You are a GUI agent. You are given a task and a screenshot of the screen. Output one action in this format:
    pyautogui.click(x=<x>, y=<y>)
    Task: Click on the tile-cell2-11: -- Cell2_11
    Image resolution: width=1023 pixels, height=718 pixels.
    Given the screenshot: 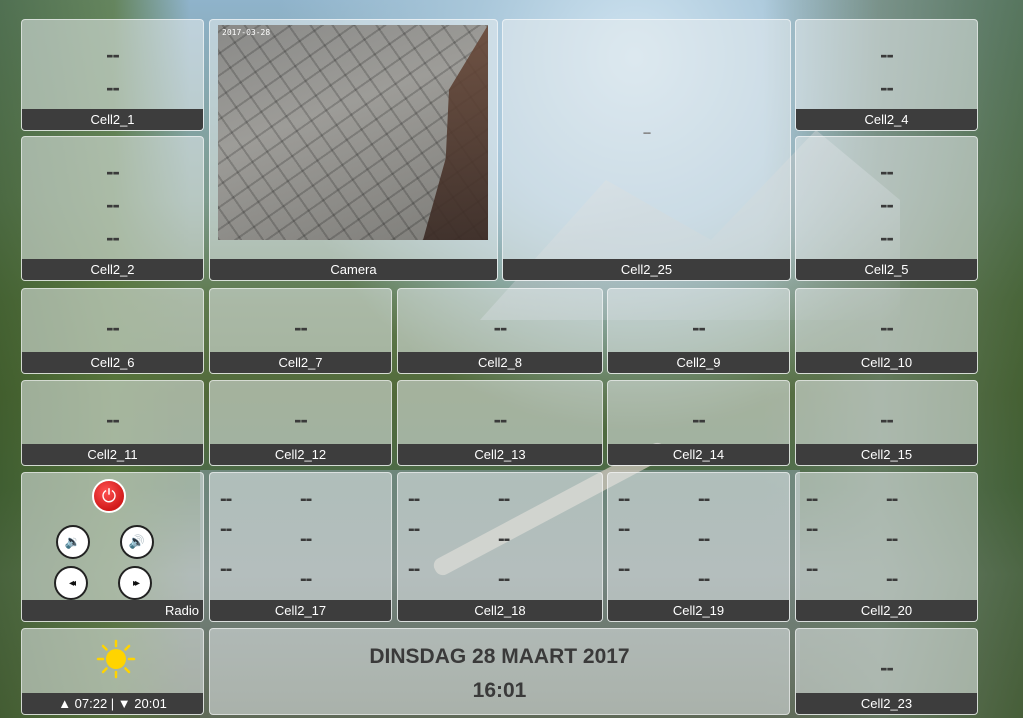 What is the action you would take?
    pyautogui.click(x=112, y=423)
    